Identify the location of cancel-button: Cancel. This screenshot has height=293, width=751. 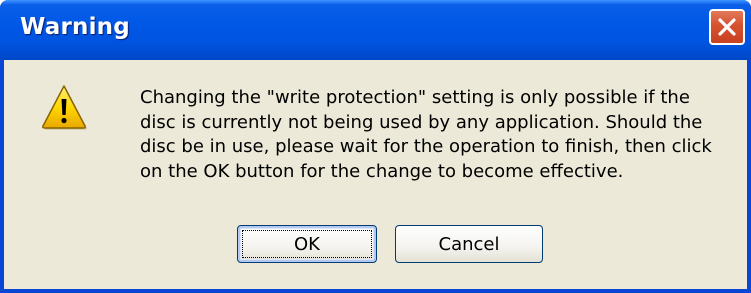
(469, 244).